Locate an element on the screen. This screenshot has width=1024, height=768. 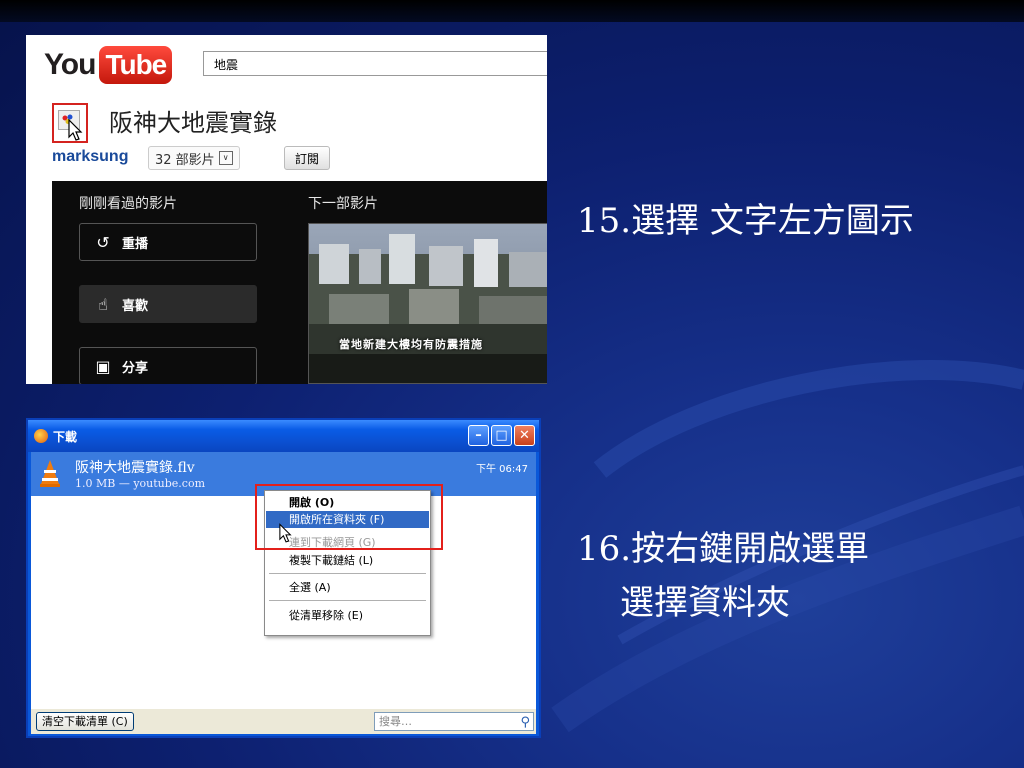
menu-item-remove: 從清單移除 (E) is located at coordinates (347, 615).